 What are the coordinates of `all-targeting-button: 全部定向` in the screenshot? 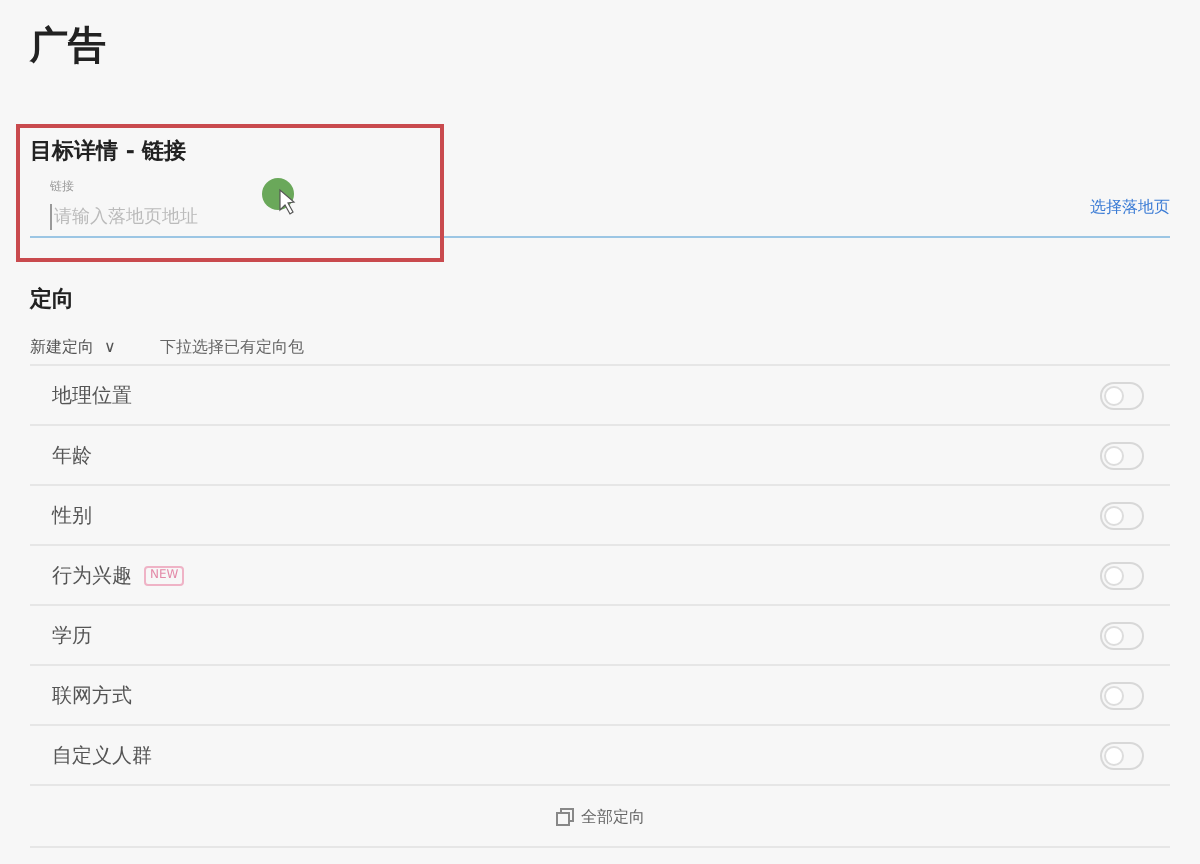 It's located at (613, 816).